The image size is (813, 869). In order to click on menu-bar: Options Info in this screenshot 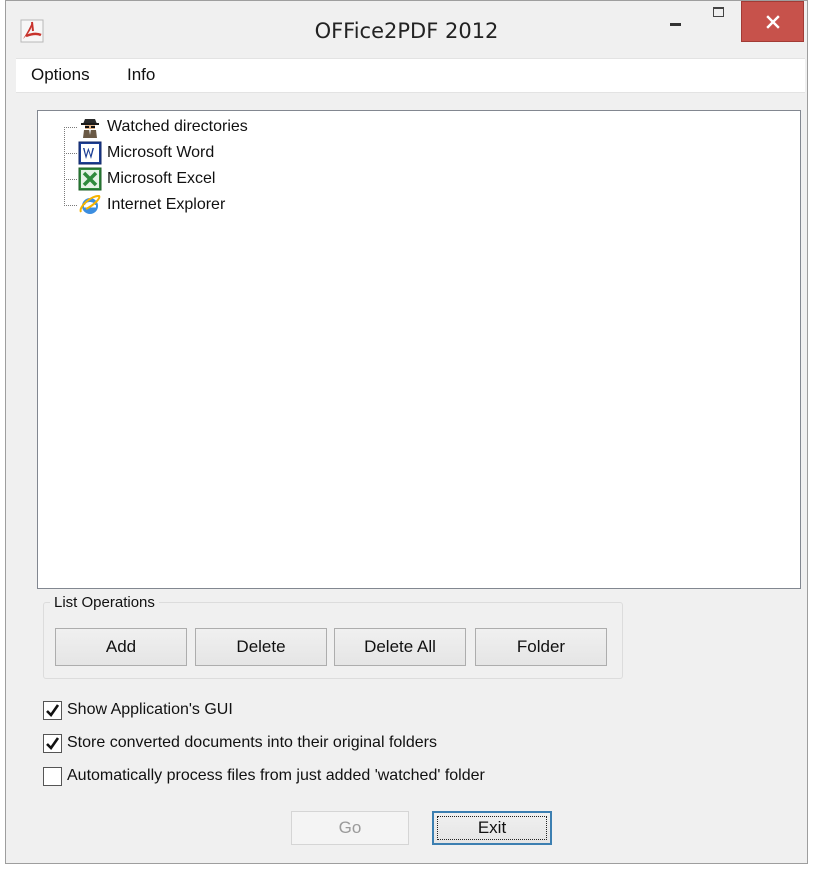, I will do `click(410, 75)`.